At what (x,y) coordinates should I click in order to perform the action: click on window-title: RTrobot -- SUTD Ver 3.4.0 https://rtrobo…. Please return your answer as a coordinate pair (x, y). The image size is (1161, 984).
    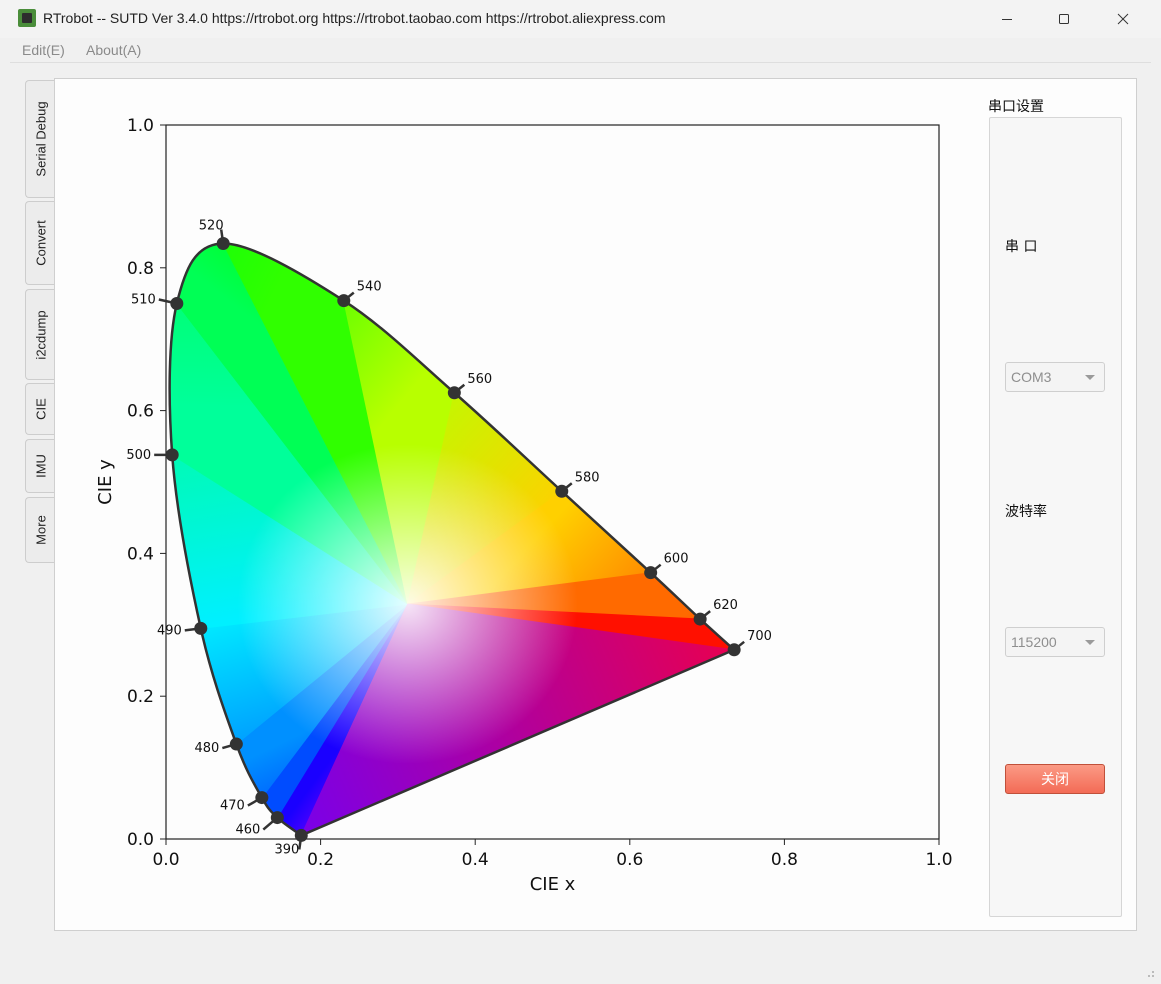
    Looking at the image, I should click on (354, 18).